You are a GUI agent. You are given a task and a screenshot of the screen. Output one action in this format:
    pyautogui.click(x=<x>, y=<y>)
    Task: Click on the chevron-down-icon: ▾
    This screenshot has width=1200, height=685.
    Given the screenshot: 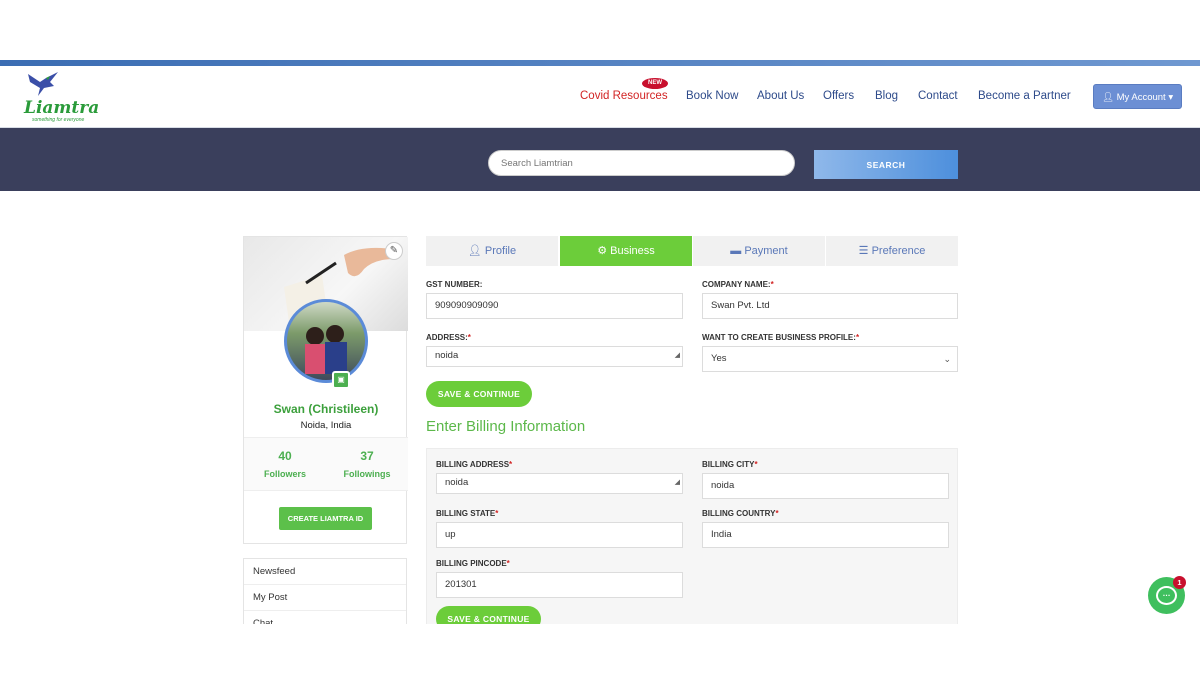 What is the action you would take?
    pyautogui.click(x=1171, y=97)
    